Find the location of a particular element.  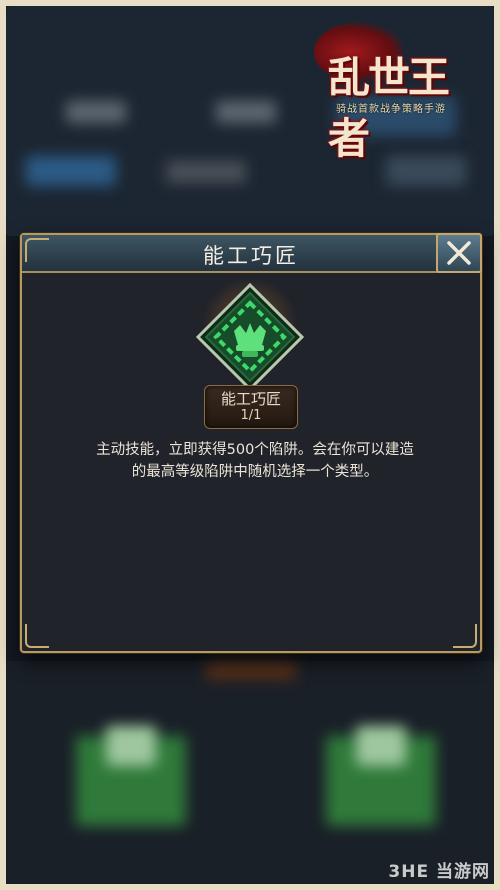

dialog-header: 能工巧匠 is located at coordinates (251, 254).